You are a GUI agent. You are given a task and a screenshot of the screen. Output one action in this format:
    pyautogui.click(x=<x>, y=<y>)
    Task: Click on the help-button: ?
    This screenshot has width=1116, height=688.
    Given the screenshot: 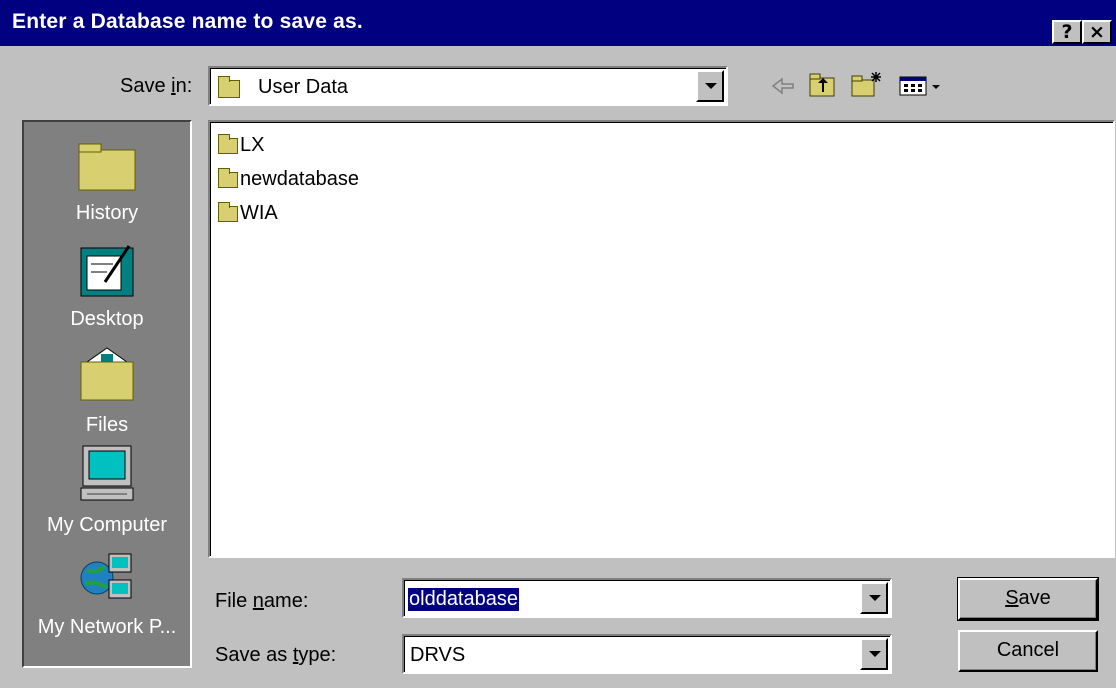 What is the action you would take?
    pyautogui.click(x=1067, y=32)
    